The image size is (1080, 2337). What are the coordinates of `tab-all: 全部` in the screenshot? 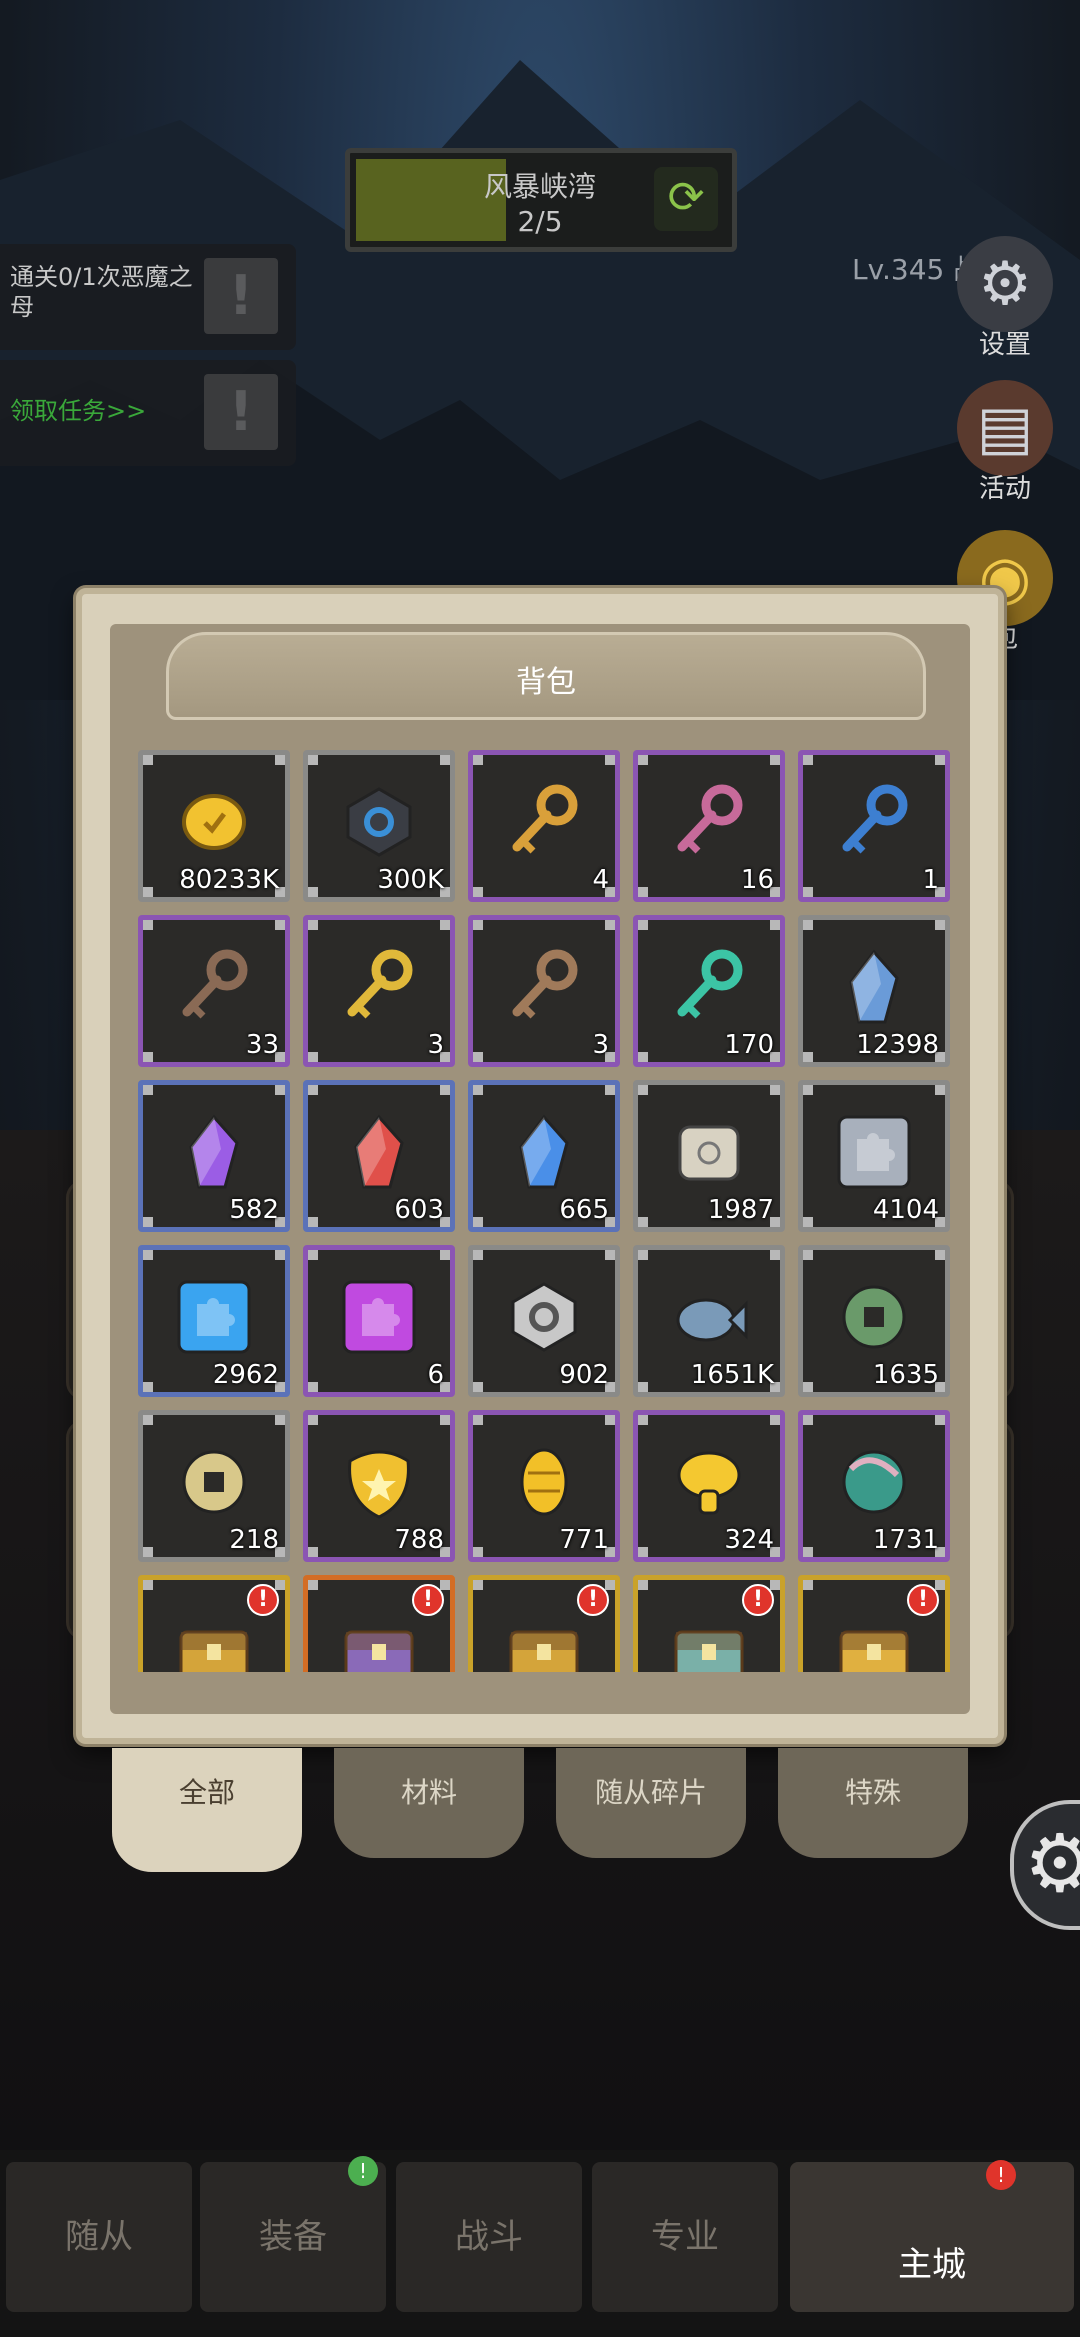 It's located at (207, 1810).